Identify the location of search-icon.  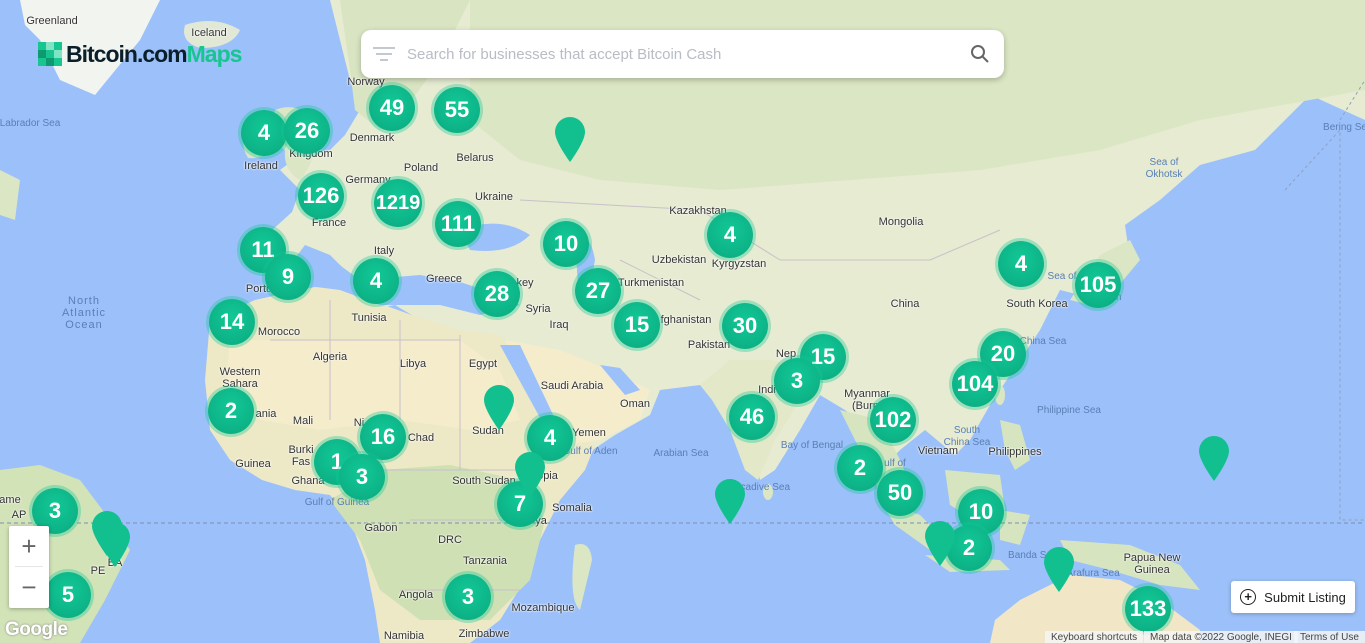
(980, 54).